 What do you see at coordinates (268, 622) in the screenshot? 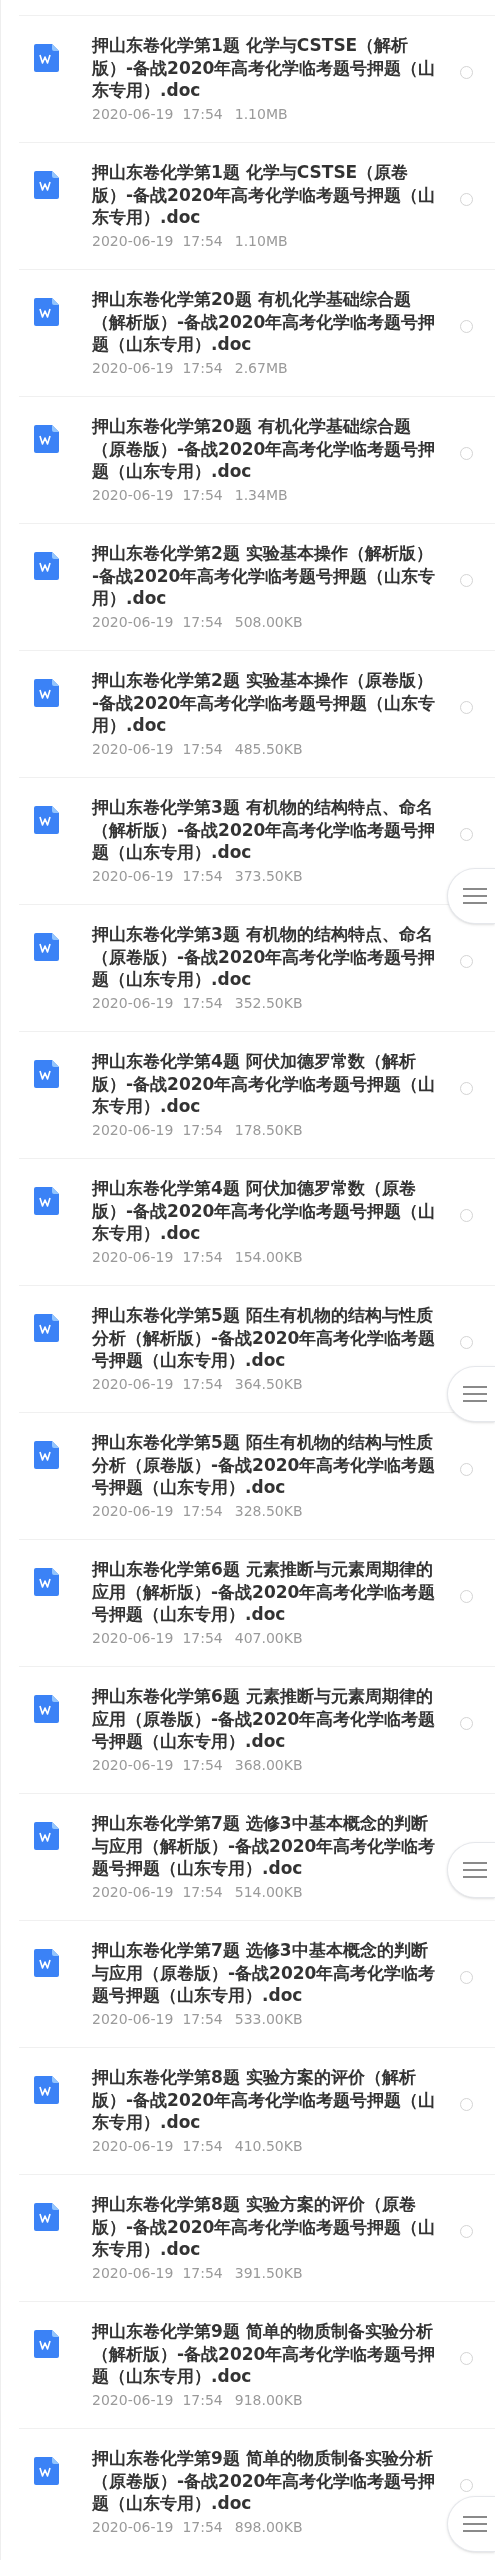
I see `file-size: 508.00KB` at bounding box center [268, 622].